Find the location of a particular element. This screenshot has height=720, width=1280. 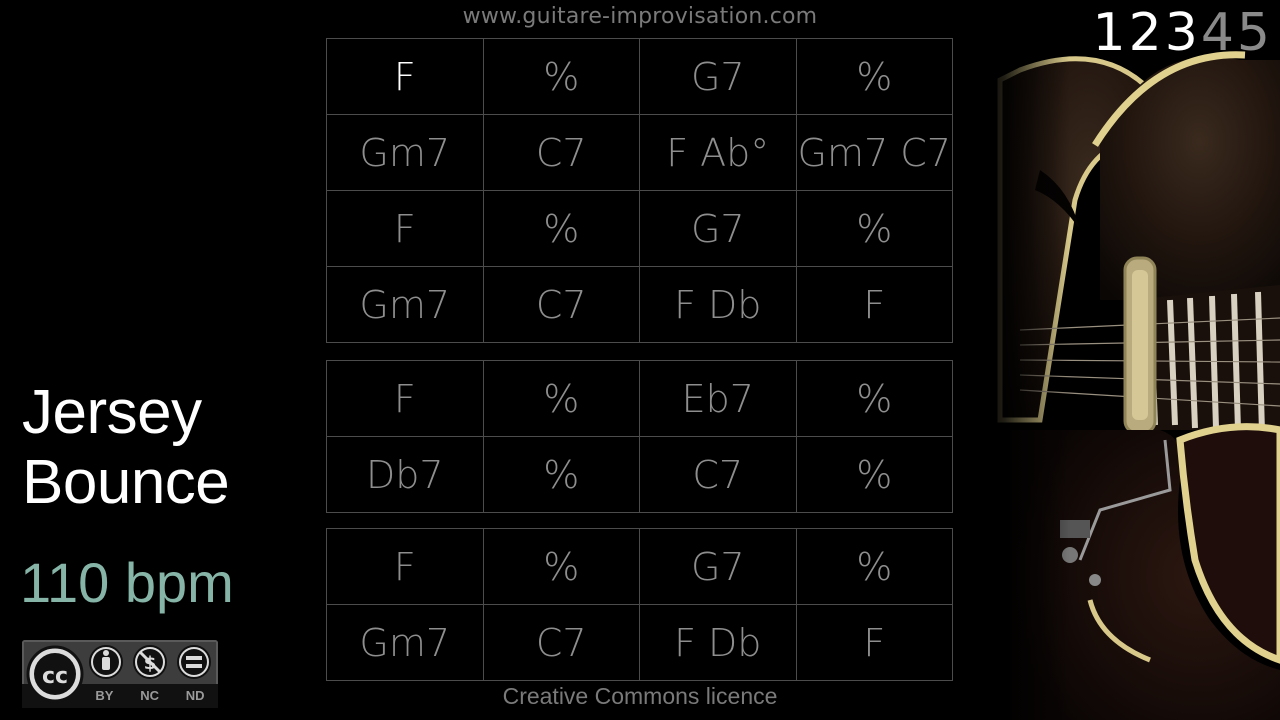

tempo-label: 110 bpm is located at coordinates (127, 582).